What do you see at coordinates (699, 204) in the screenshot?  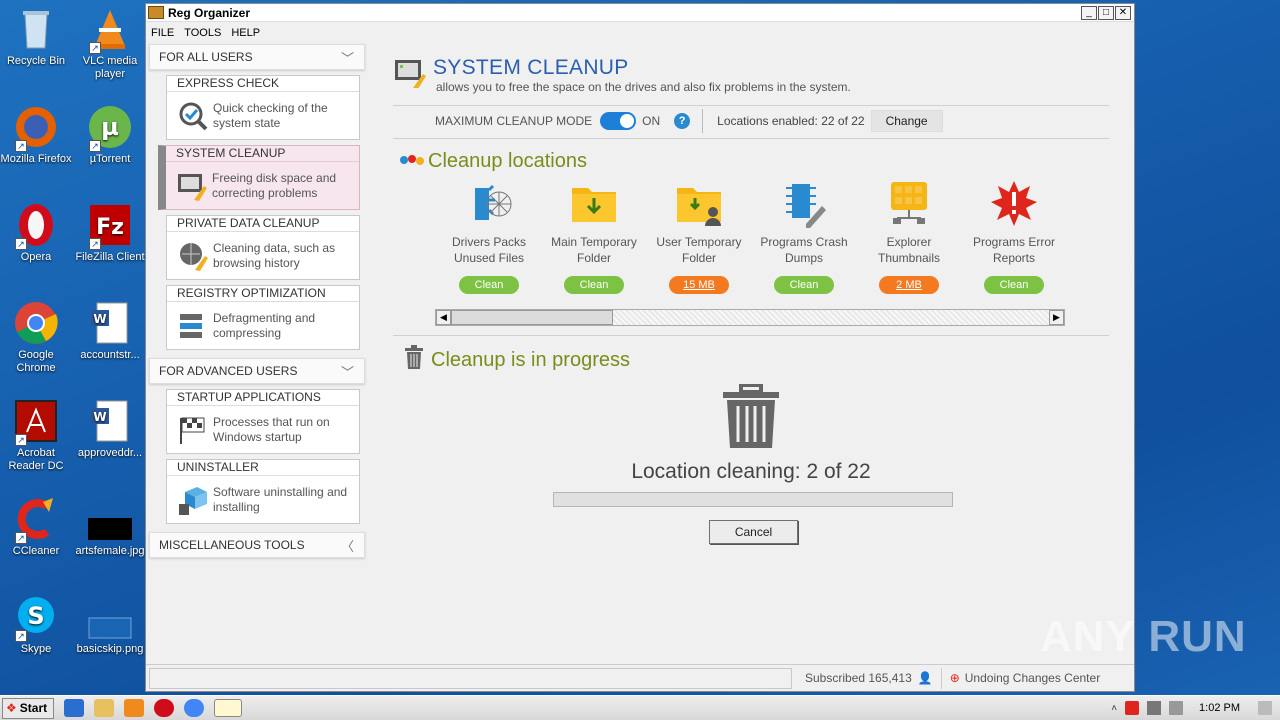 I see `folder-user-icon` at bounding box center [699, 204].